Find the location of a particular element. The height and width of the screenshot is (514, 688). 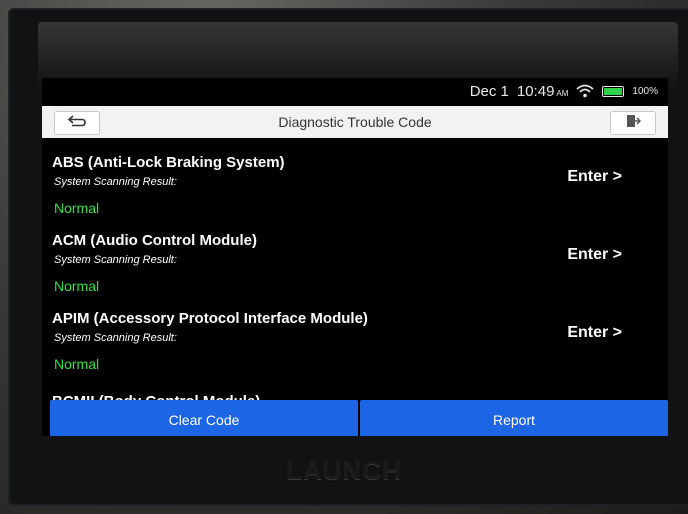

battery-percent: 100% is located at coordinates (645, 91).